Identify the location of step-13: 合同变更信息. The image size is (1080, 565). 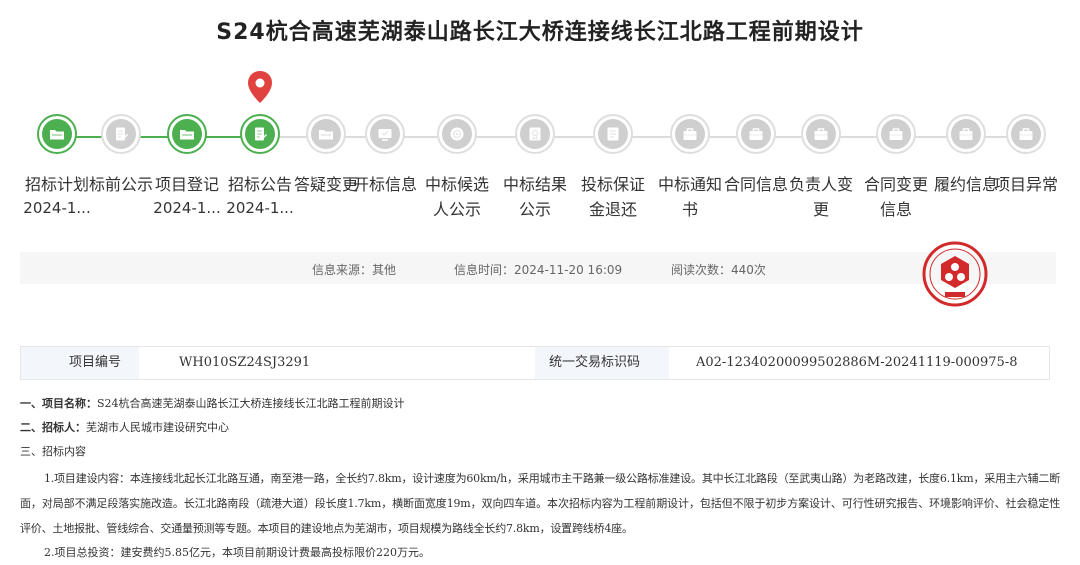
(896, 169).